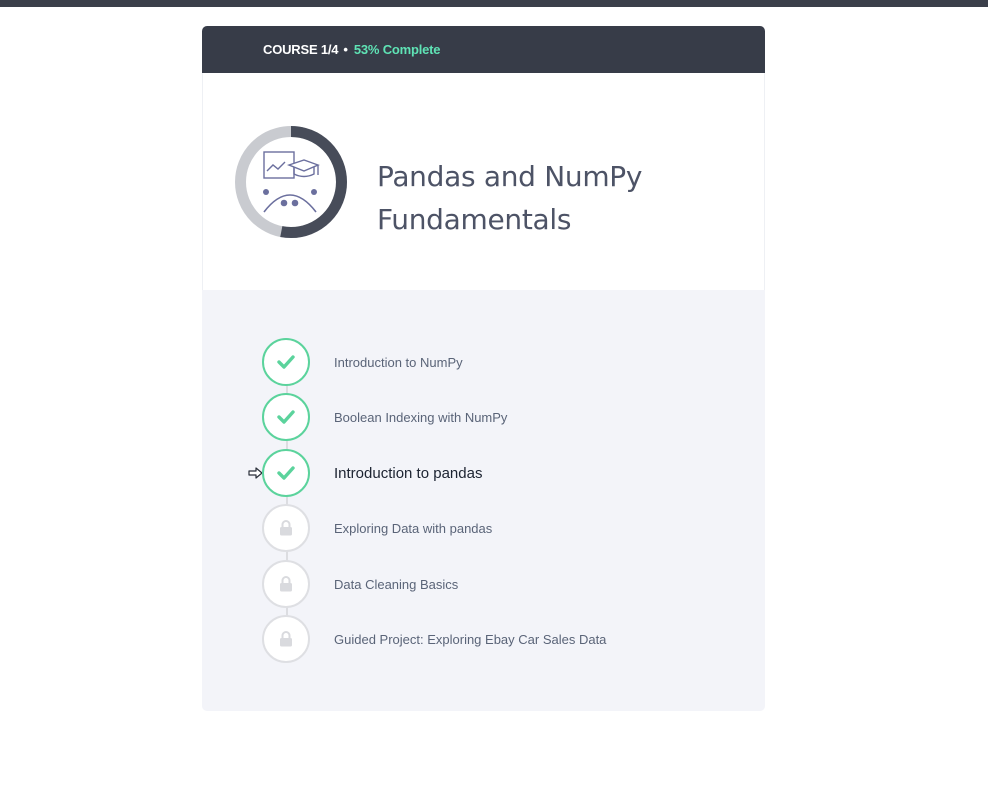 The height and width of the screenshot is (796, 988). Describe the element at coordinates (502, 362) in the screenshot. I see `lesson-item: Introduction to NumPy` at that location.